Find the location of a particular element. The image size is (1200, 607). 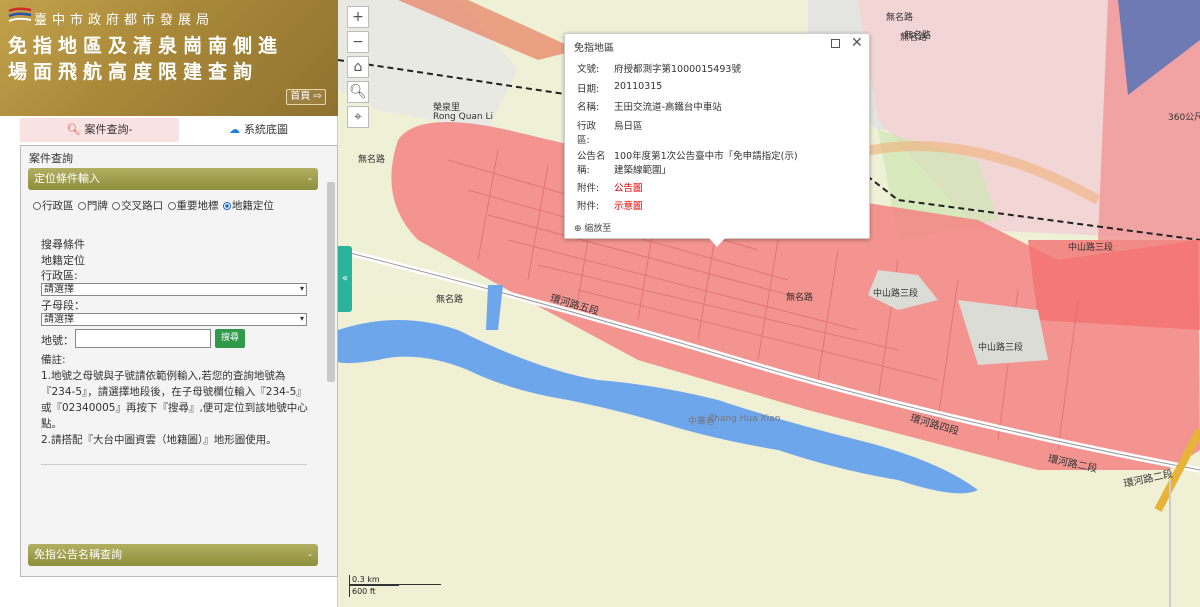

search-condition-value: 地籍定位 is located at coordinates (63, 260).